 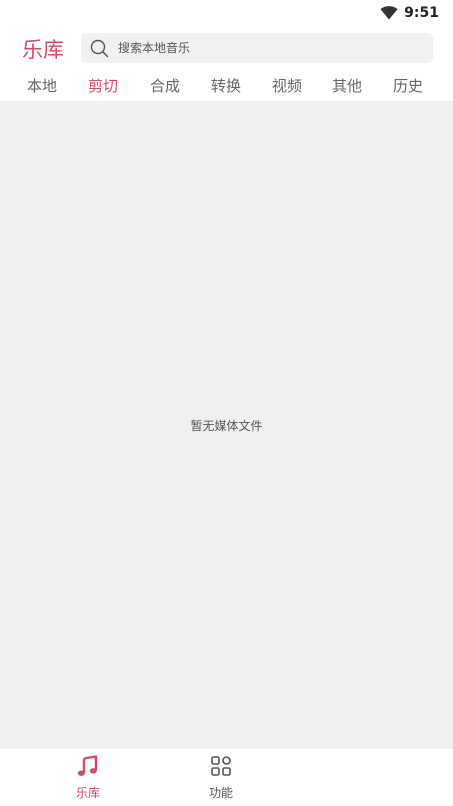 I want to click on tab-local: 本地, so click(x=42, y=86).